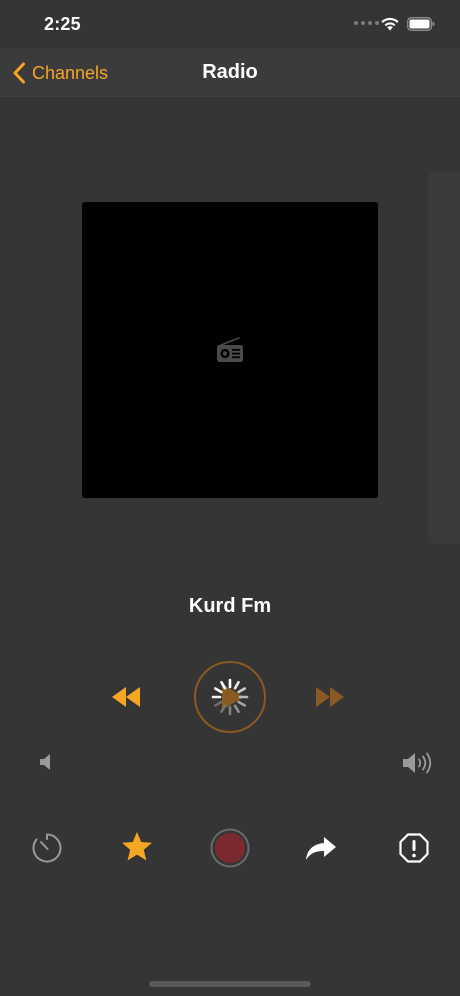  Describe the element at coordinates (366, 23) in the screenshot. I see `cellular-signal-icon` at that location.